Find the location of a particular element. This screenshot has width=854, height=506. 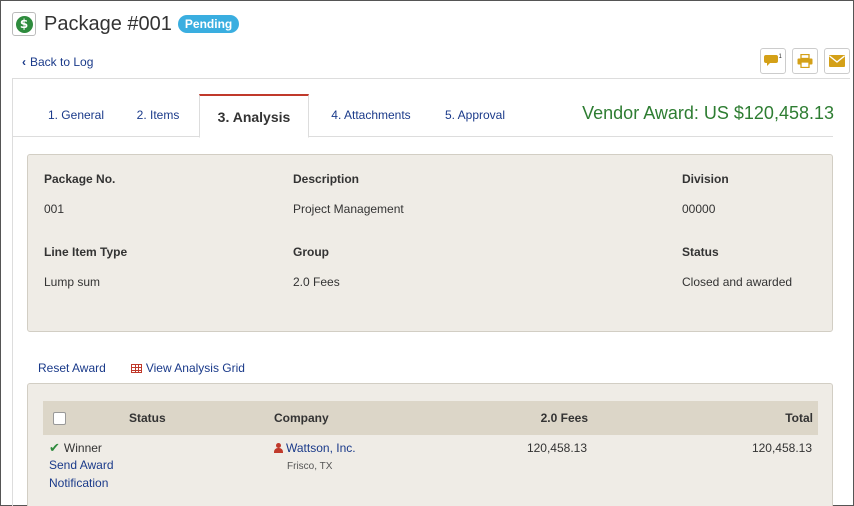

line-item-type-value: Lump sum is located at coordinates (72, 282).